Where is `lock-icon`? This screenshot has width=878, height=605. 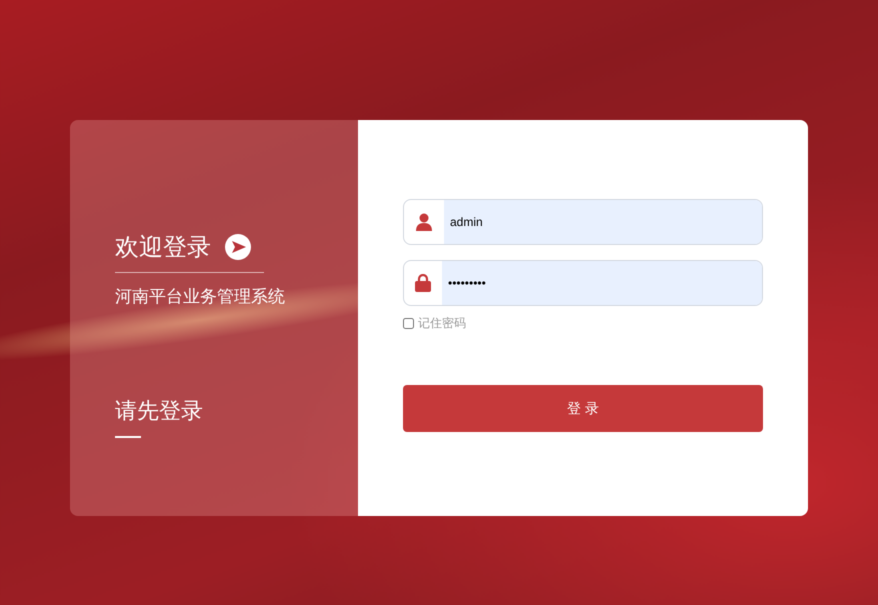
lock-icon is located at coordinates (423, 283).